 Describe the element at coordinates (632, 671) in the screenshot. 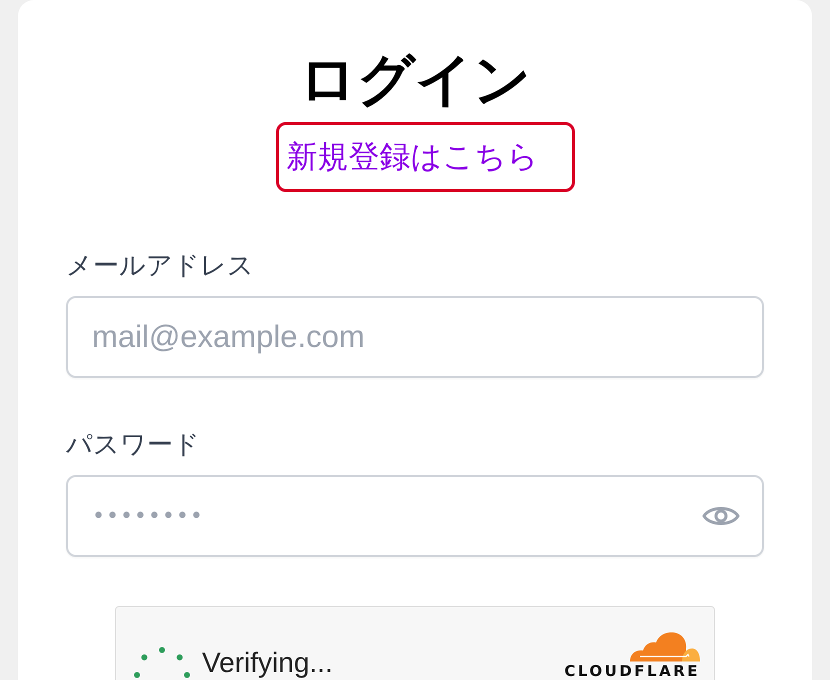

I see `brand-wordmark: CLOUDFLARE` at that location.